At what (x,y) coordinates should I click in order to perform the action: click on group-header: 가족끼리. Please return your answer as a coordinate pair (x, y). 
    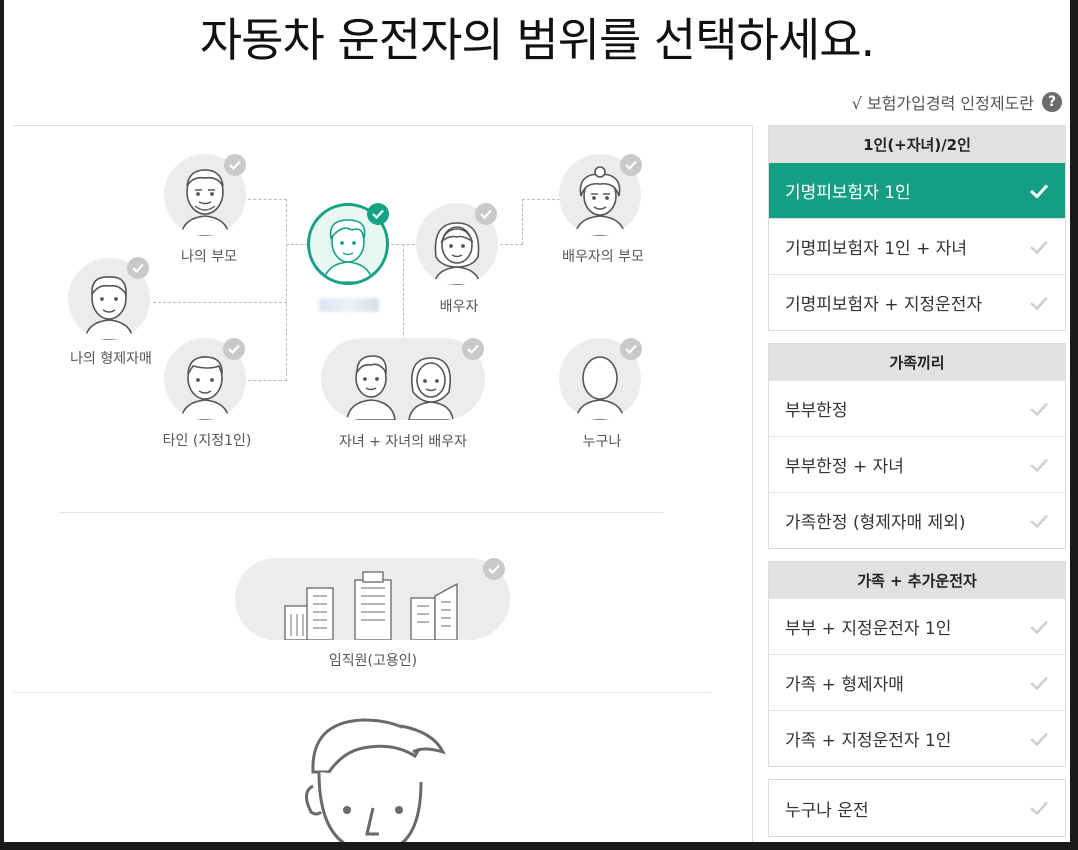
    Looking at the image, I should click on (917, 362).